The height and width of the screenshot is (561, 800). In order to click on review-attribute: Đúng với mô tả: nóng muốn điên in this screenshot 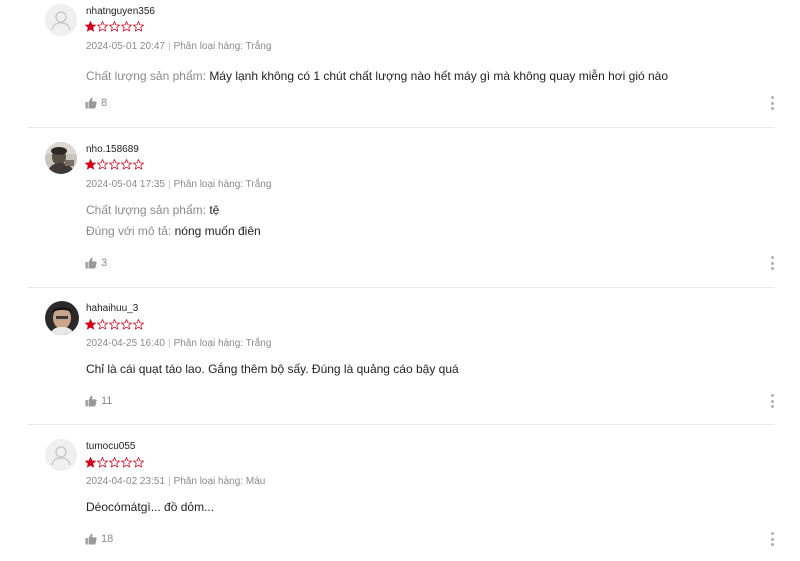, I will do `click(173, 231)`.